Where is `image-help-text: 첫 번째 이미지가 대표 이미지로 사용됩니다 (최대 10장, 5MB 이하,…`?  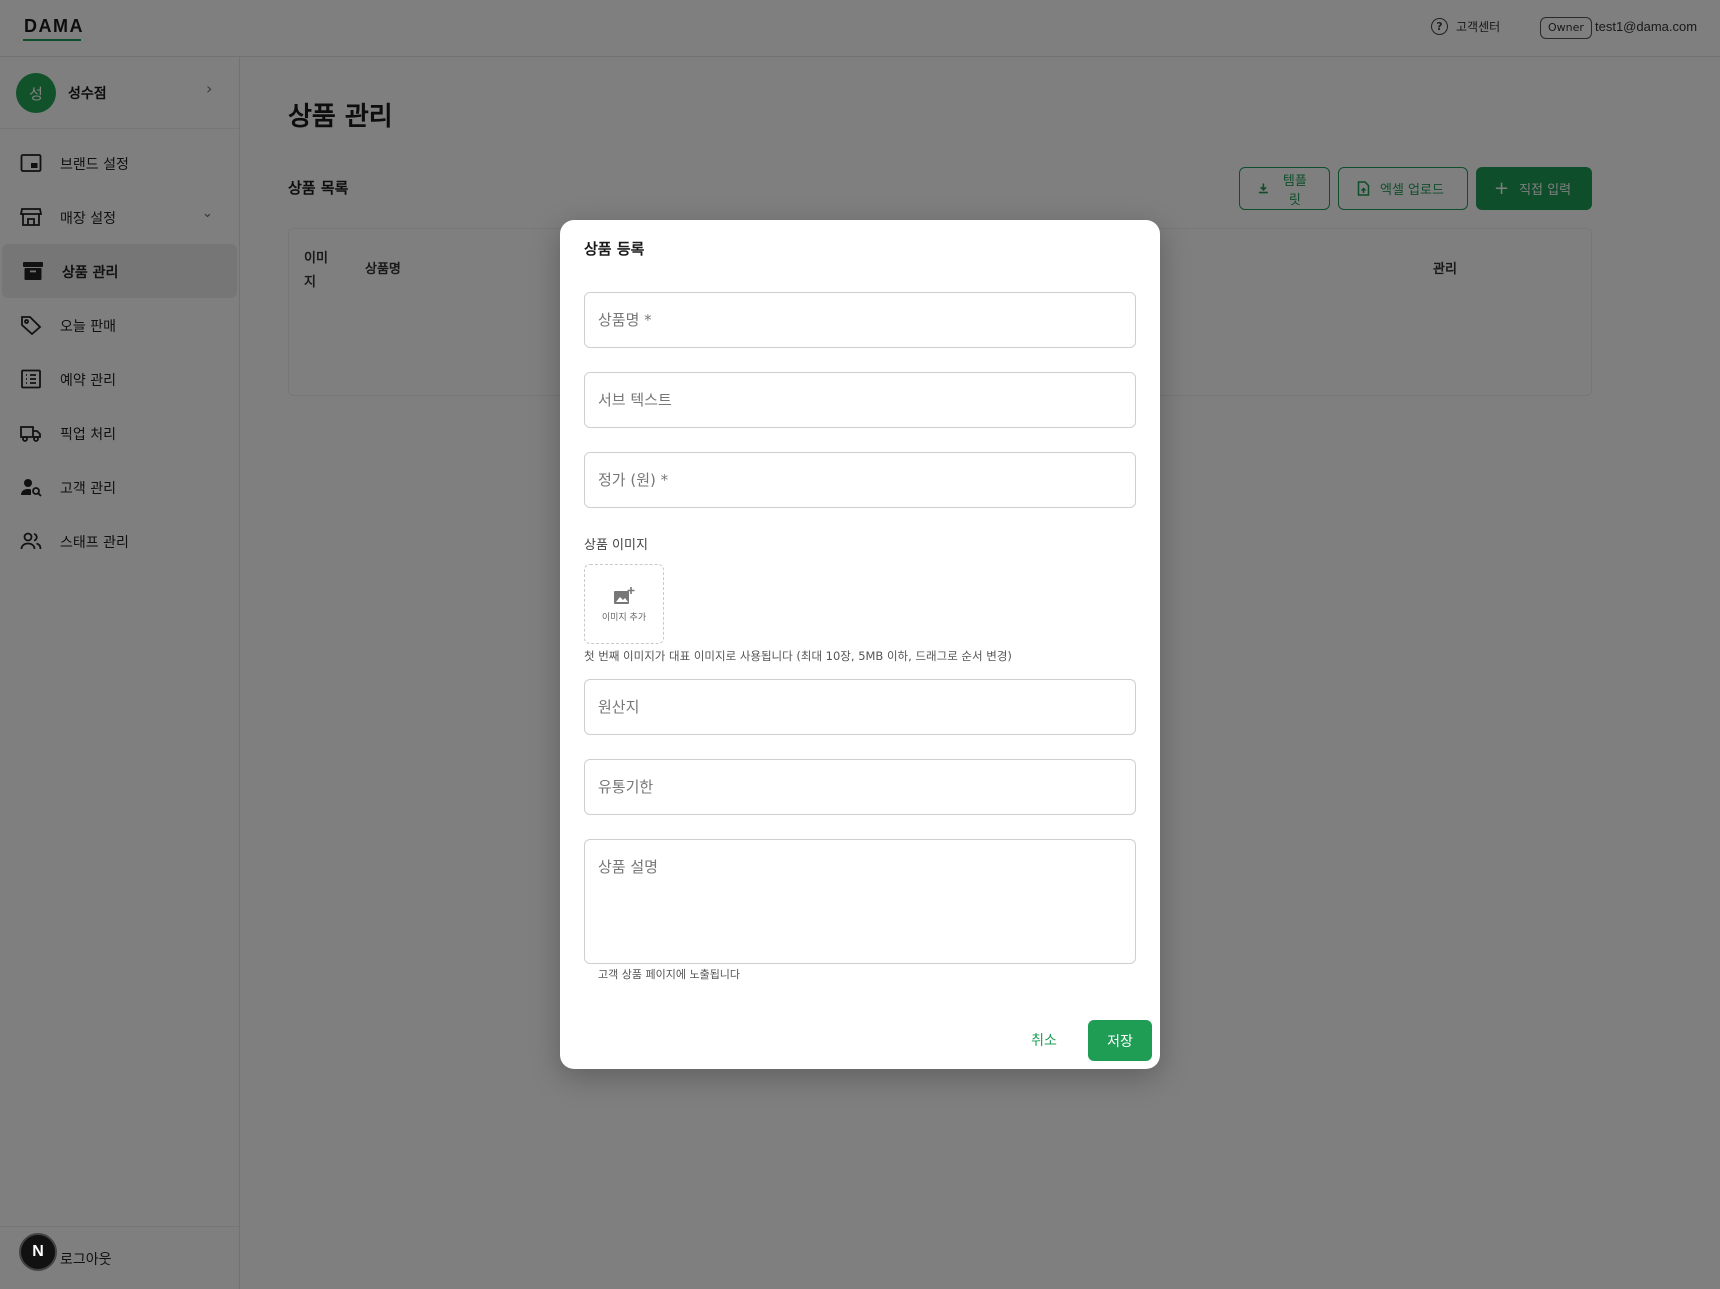
image-help-text: 첫 번째 이미지가 대표 이미지로 사용됩니다 (최대 10장, 5MB 이하,… is located at coordinates (798, 656).